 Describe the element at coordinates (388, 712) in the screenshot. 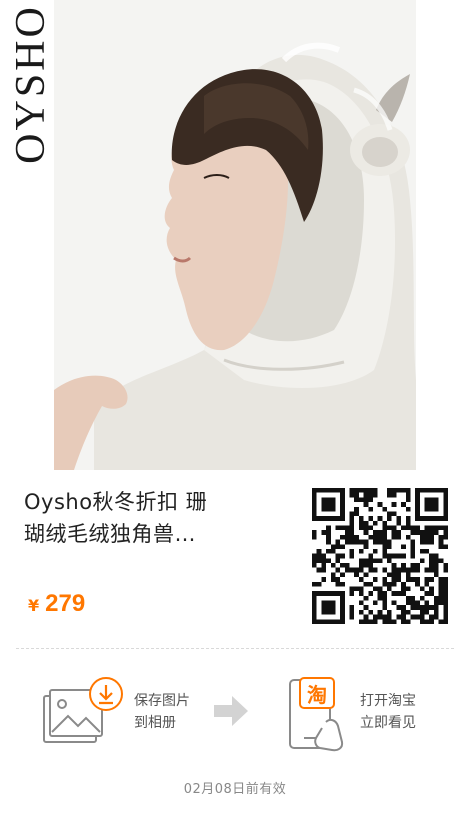

I see `open-taobao-instruction: 打开淘宝 立即看见` at that location.